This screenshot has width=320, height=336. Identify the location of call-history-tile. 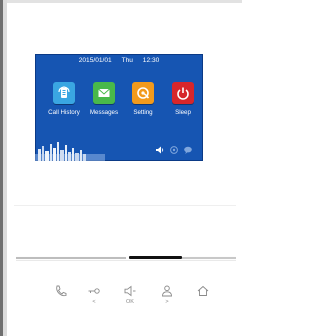
(64, 93).